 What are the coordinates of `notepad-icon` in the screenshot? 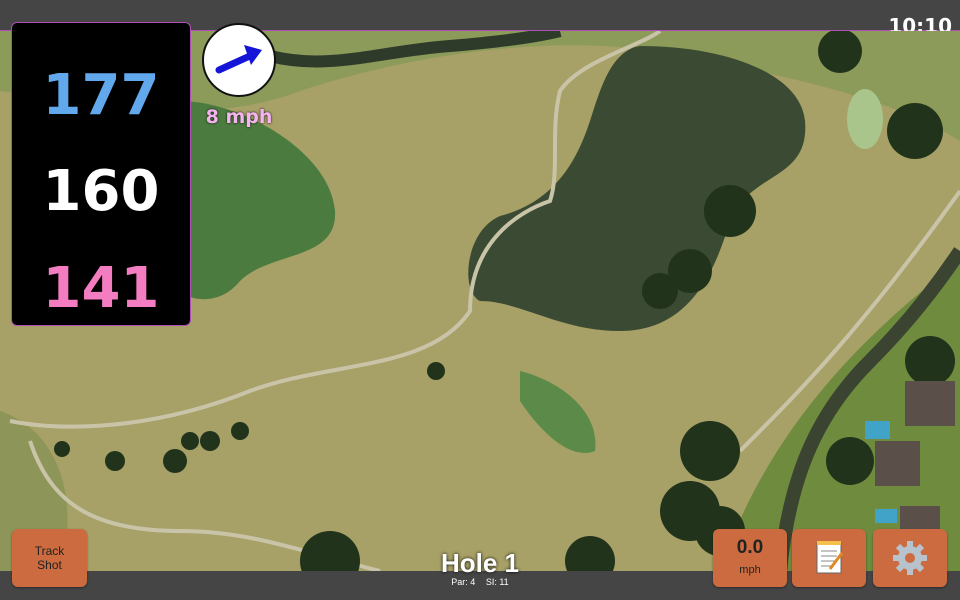 It's located at (830, 557).